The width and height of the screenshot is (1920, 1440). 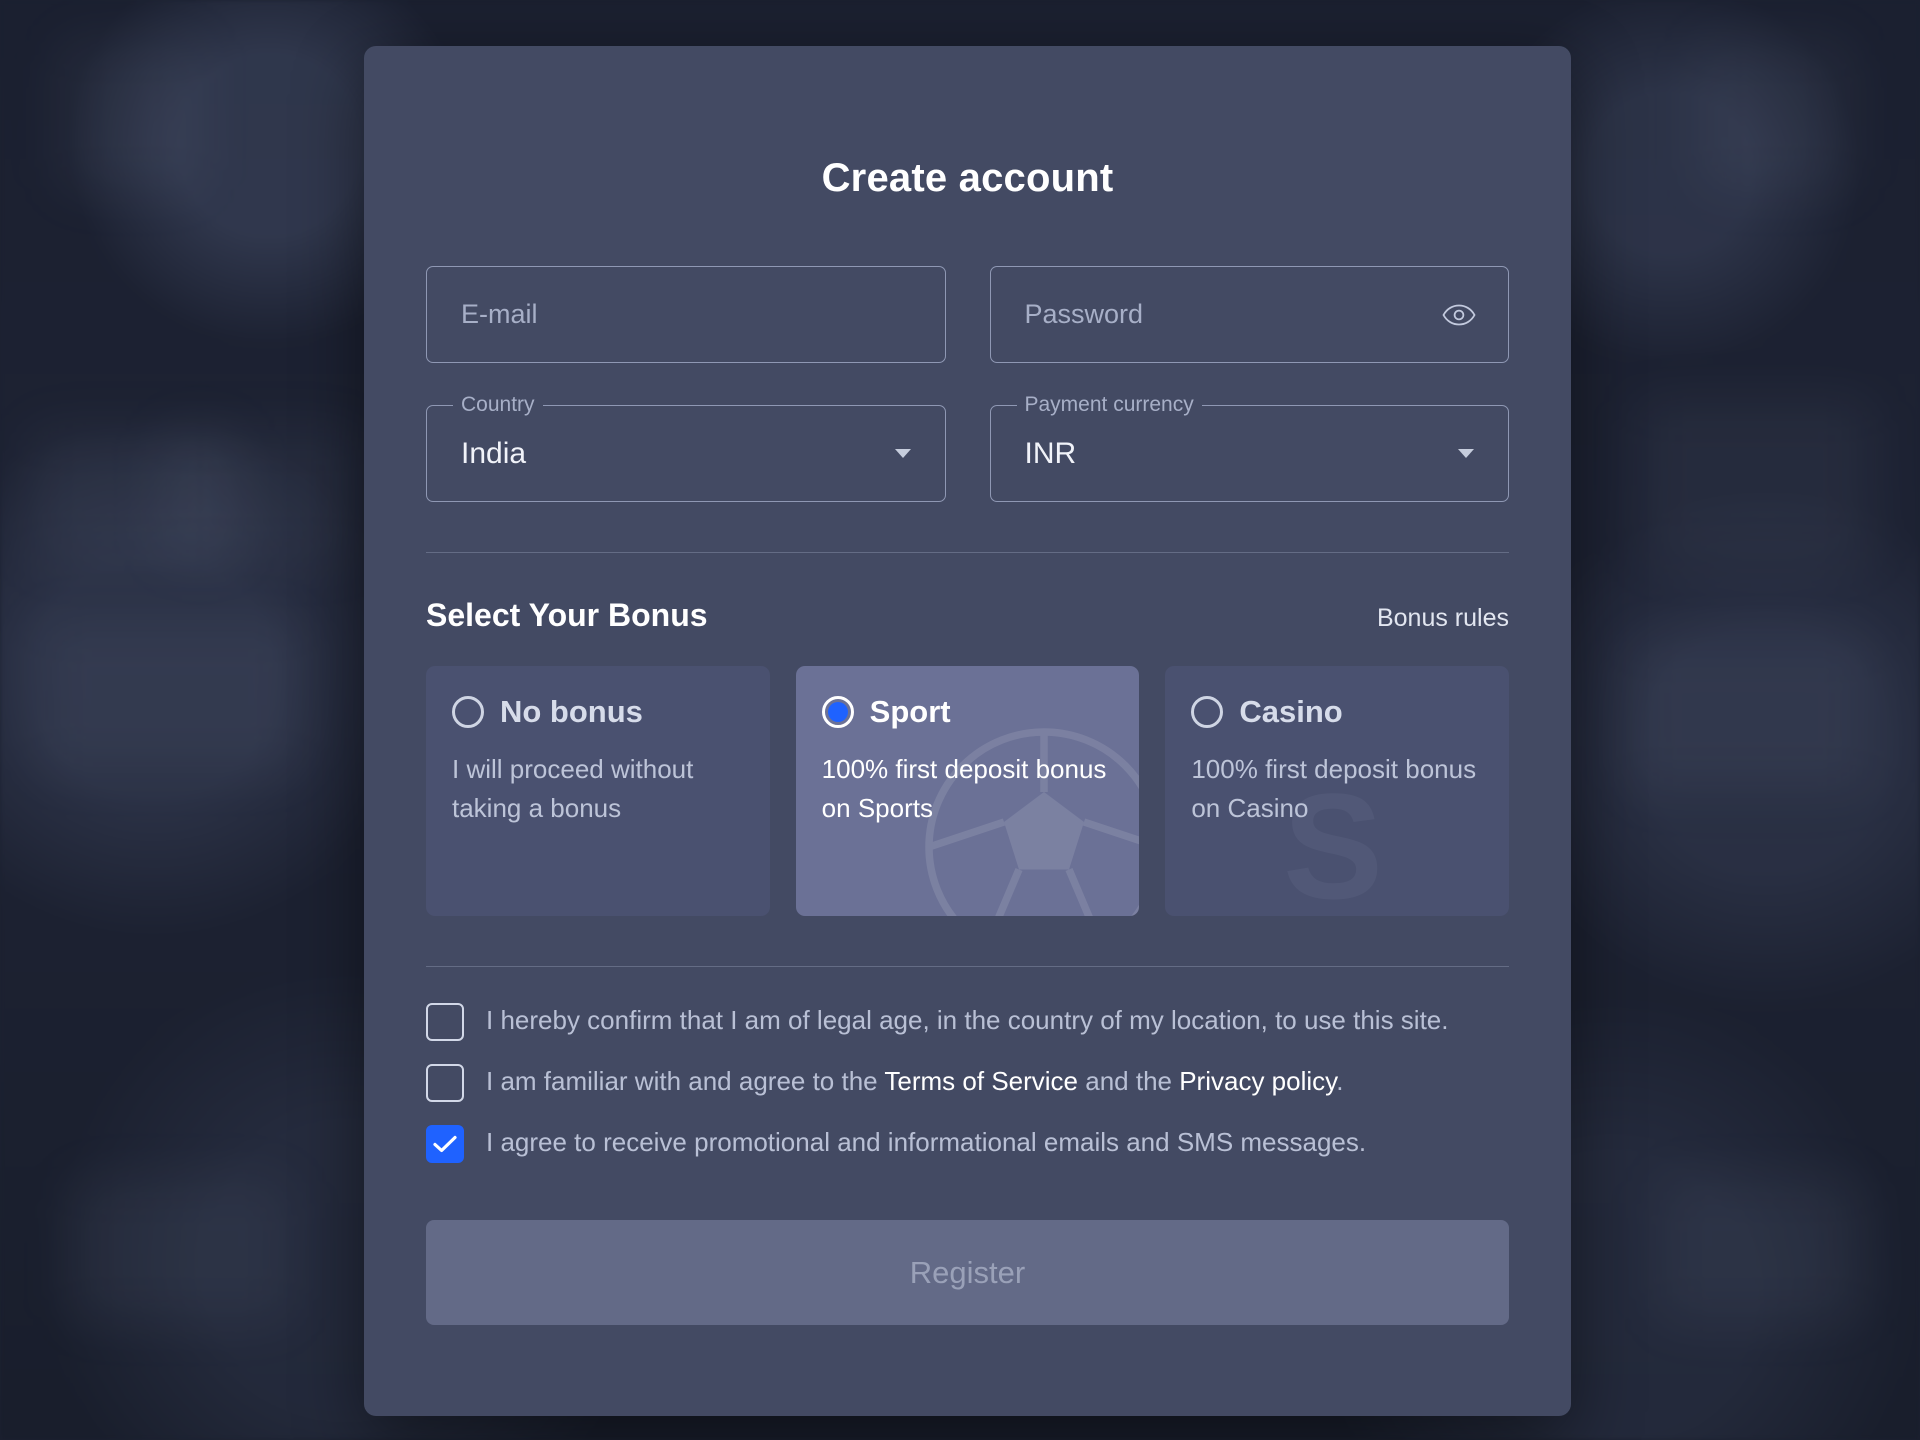 I want to click on credentials-row, so click(x=967, y=314).